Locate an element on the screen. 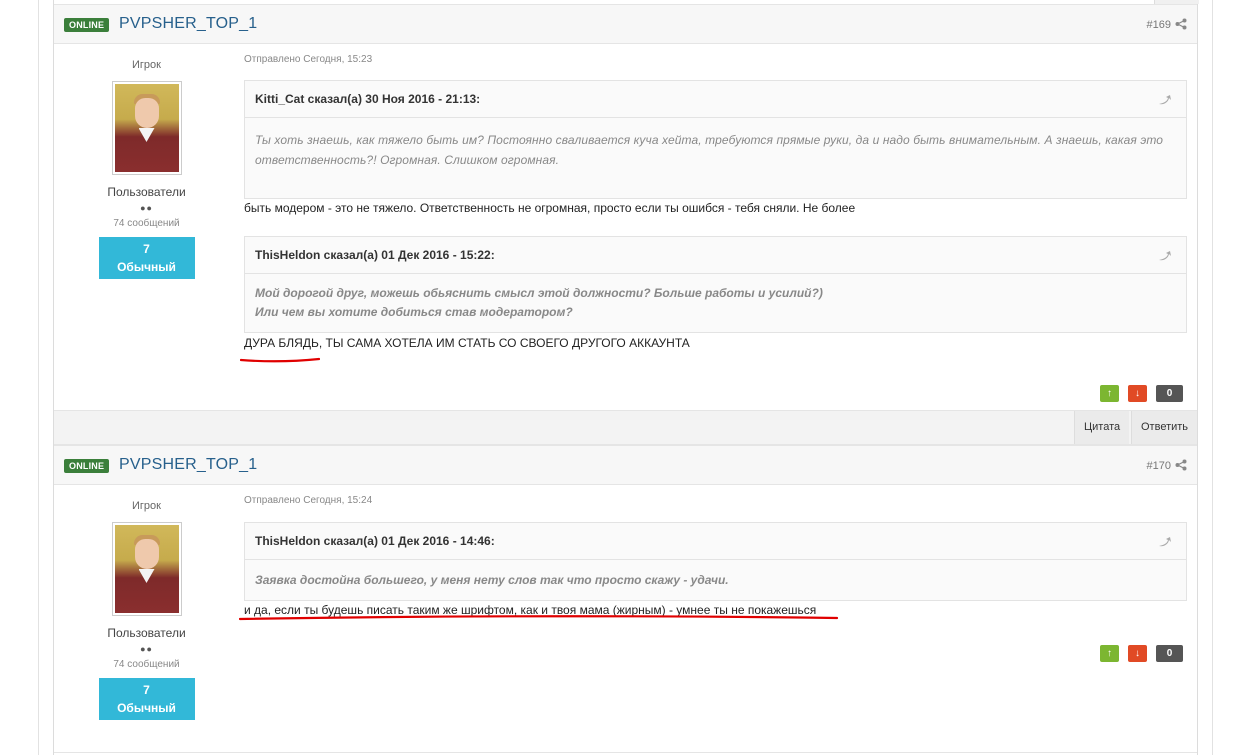 This screenshot has height=755, width=1249. page-side-line-left is located at coordinates (38, 377).